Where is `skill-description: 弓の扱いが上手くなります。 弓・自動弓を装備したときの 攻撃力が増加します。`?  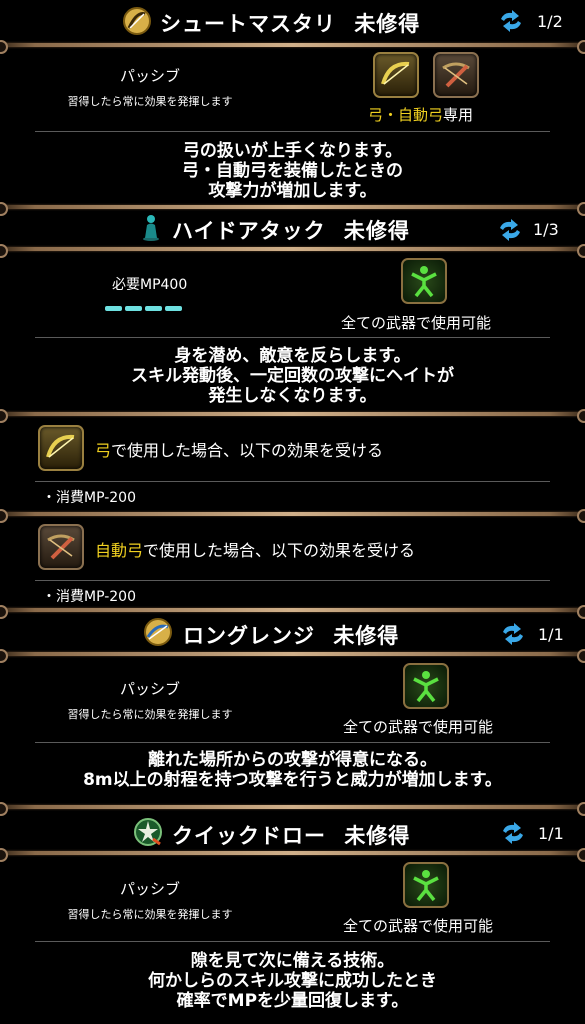 skill-description: 弓の扱いが上手くなります。 弓・自動弓を装備したときの 攻撃力が増加します。 is located at coordinates (292, 171).